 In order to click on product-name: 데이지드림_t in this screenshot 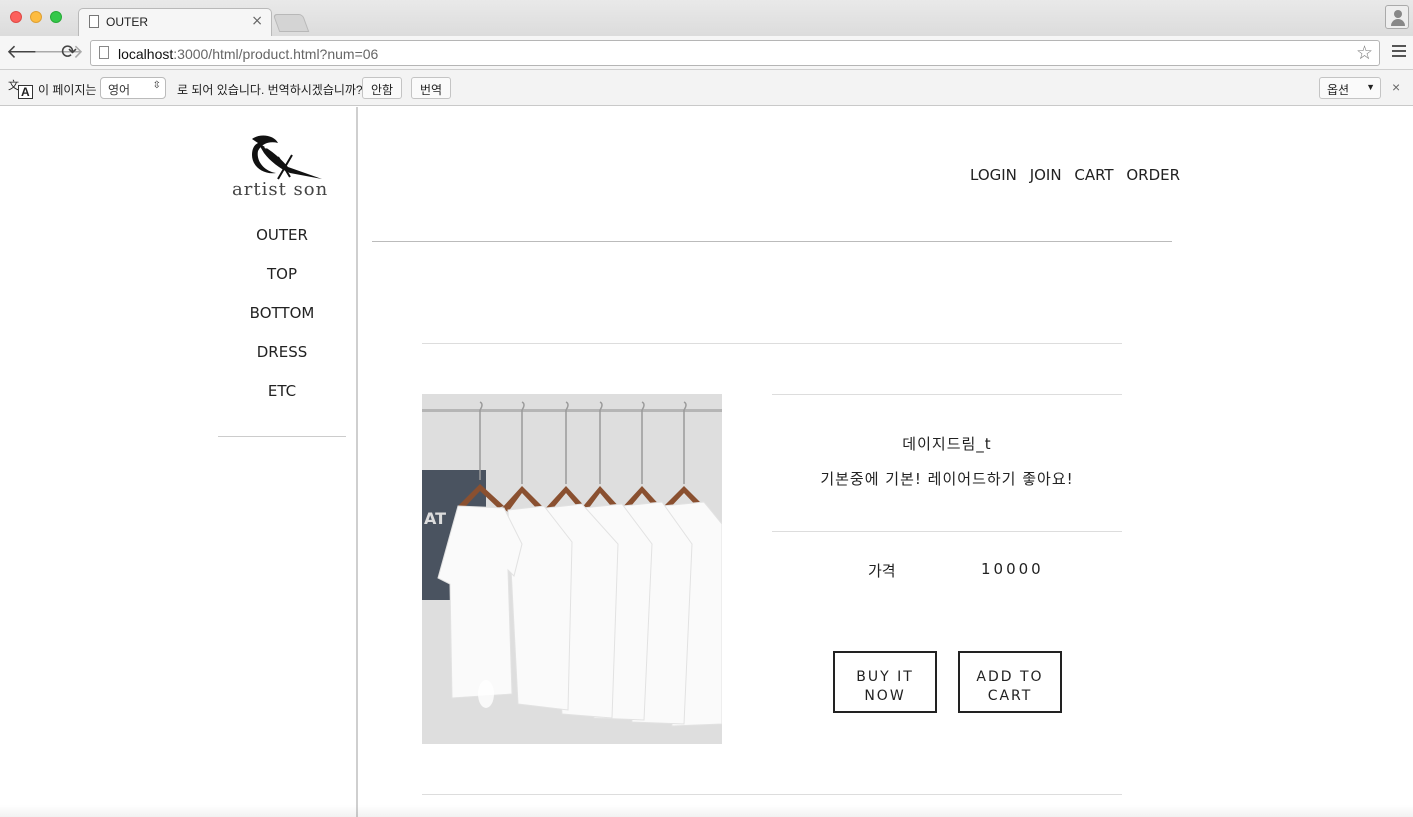, I will do `click(947, 444)`.